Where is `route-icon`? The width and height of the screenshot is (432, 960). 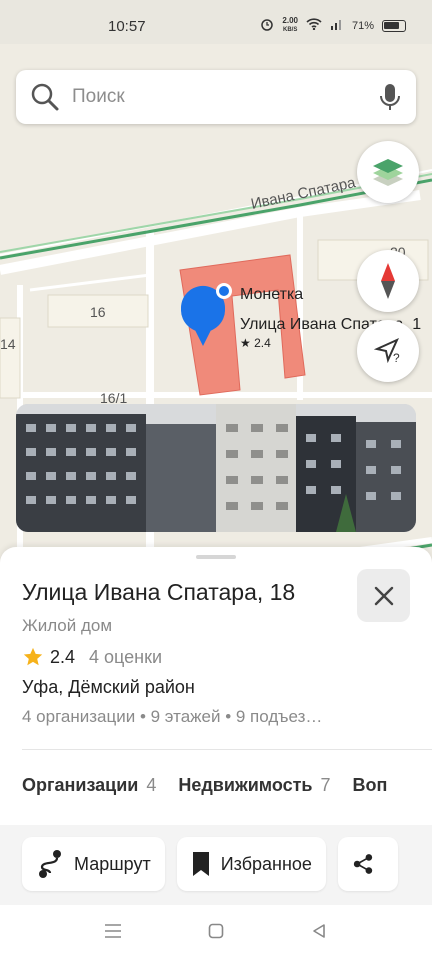 route-icon is located at coordinates (50, 864).